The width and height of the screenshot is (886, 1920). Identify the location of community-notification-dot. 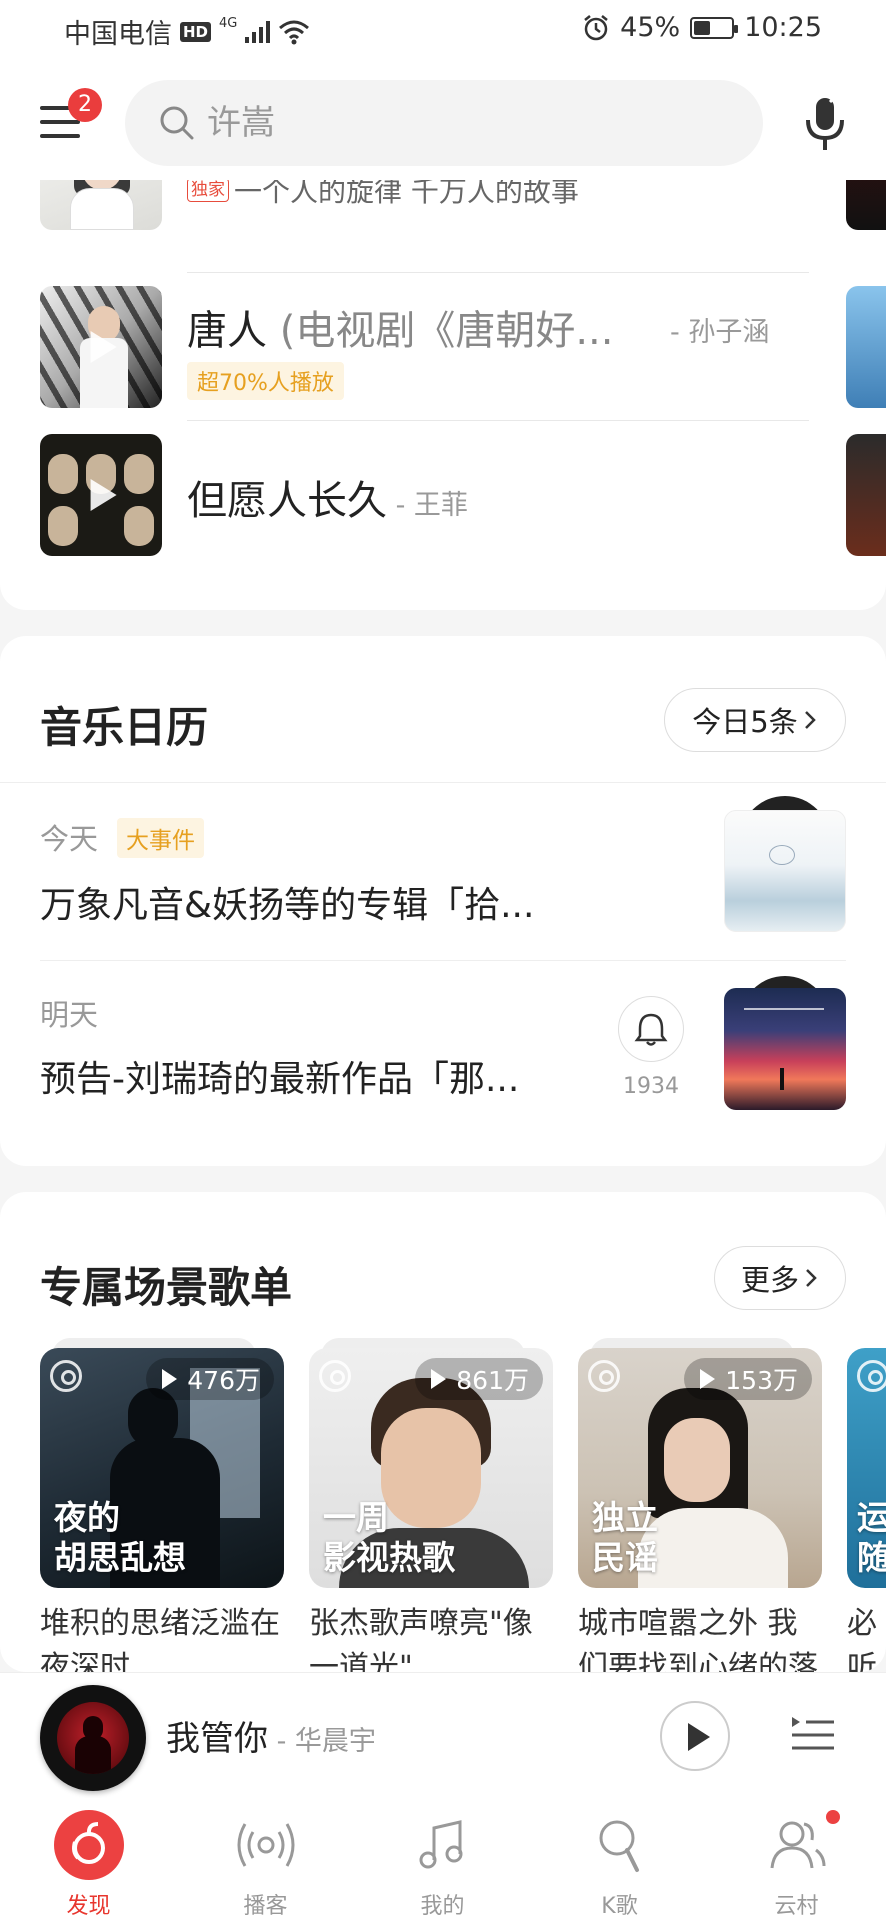
(833, 1817).